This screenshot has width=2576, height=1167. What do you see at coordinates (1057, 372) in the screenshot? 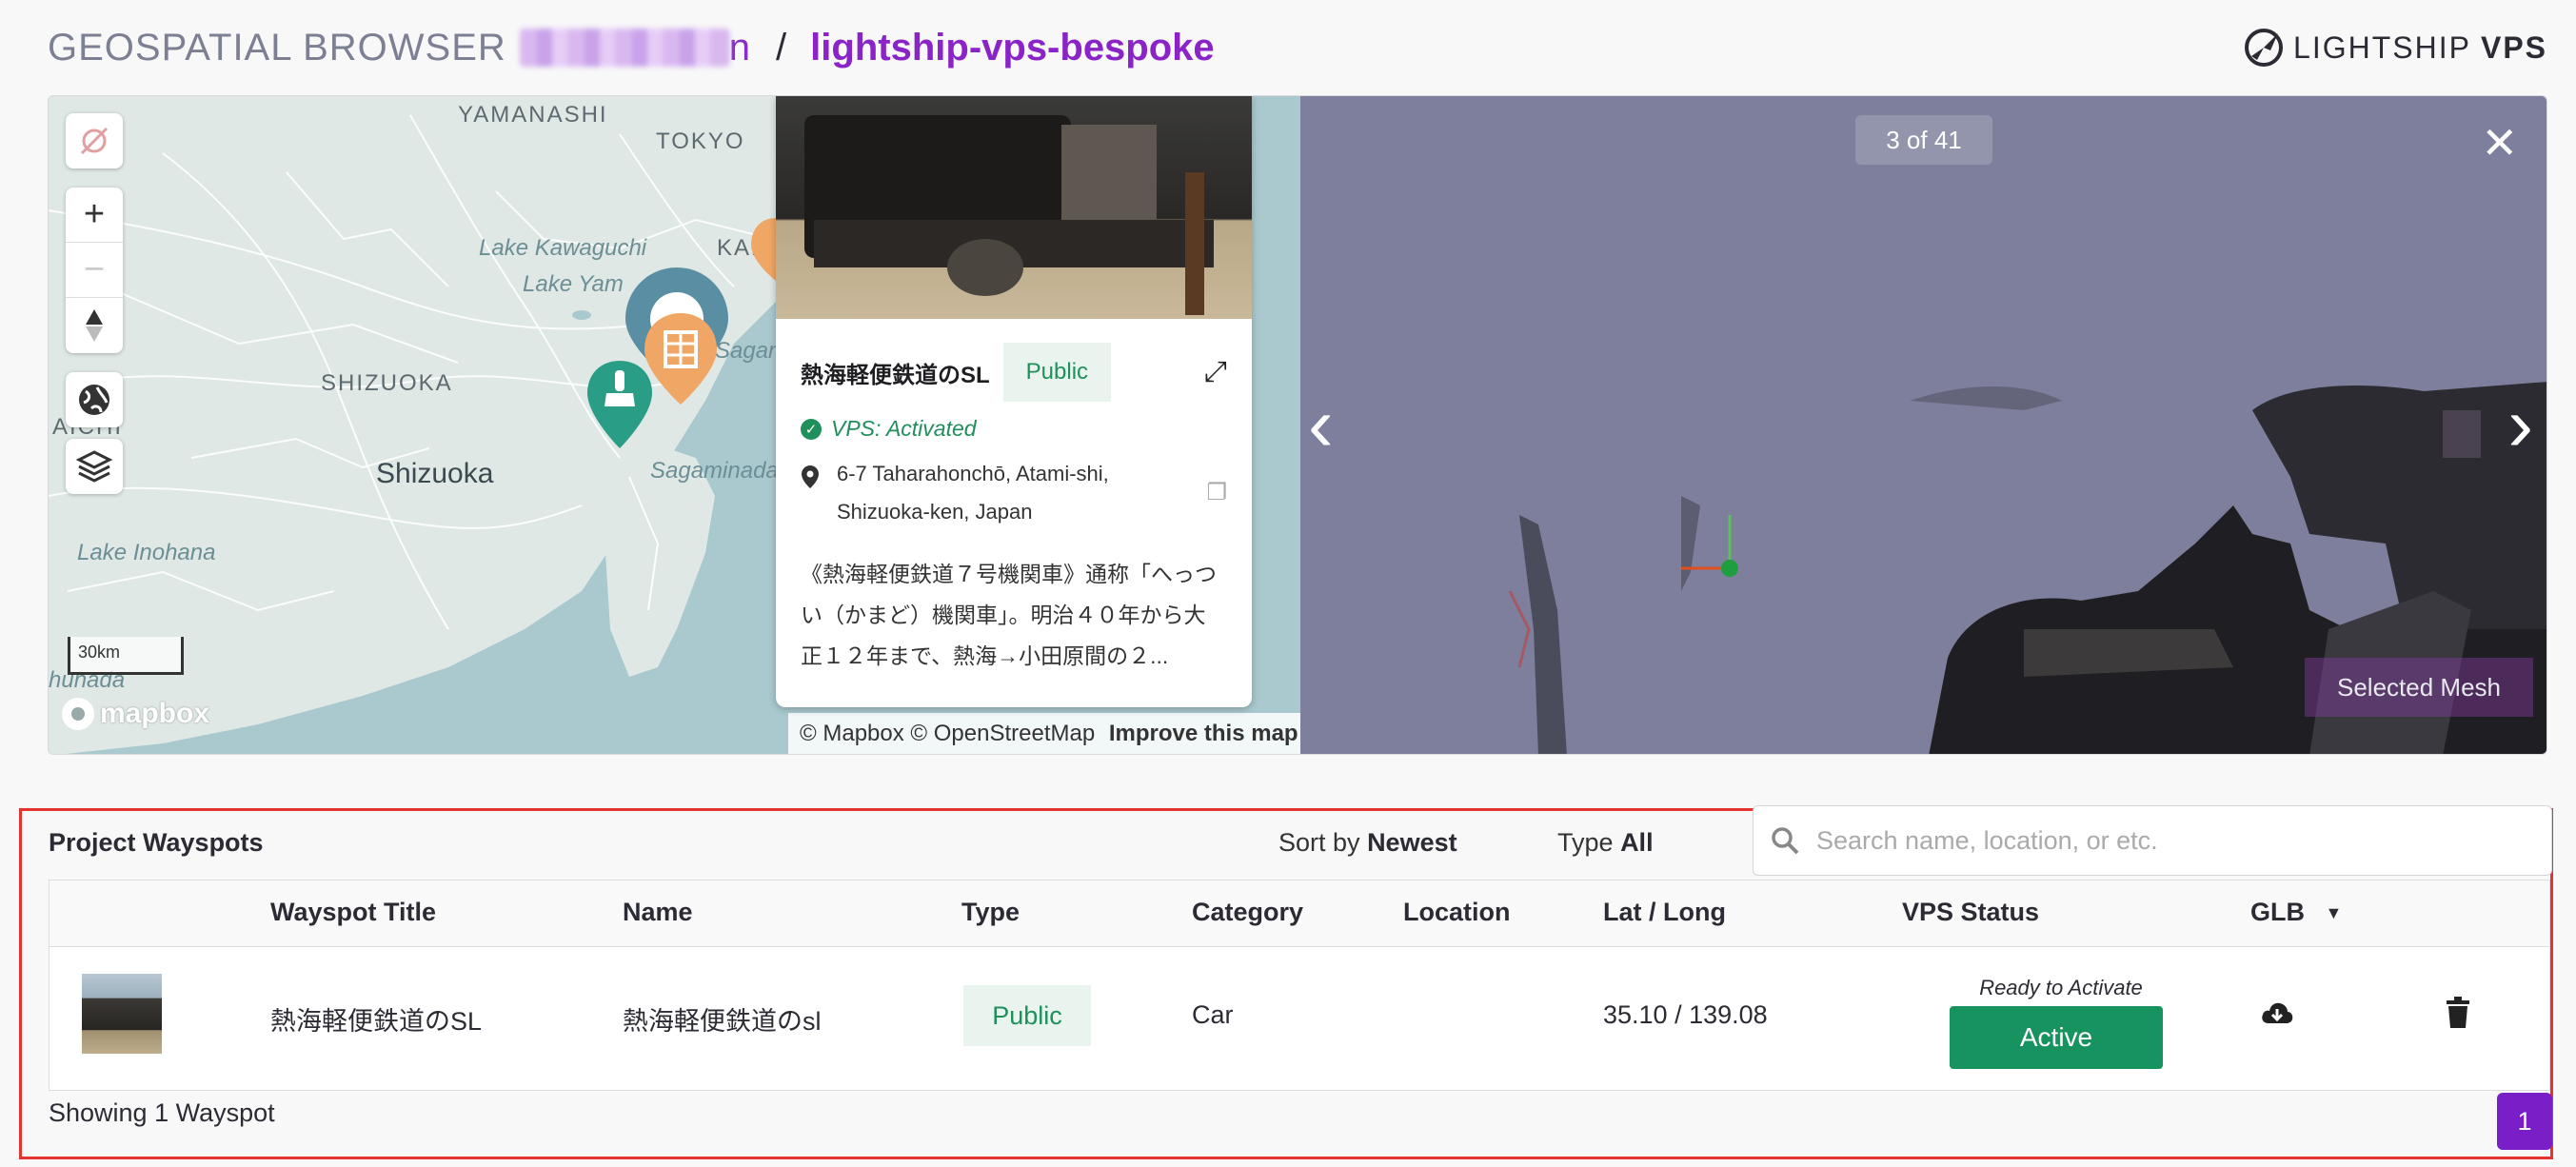
I see `popup-type-badge: Public` at bounding box center [1057, 372].